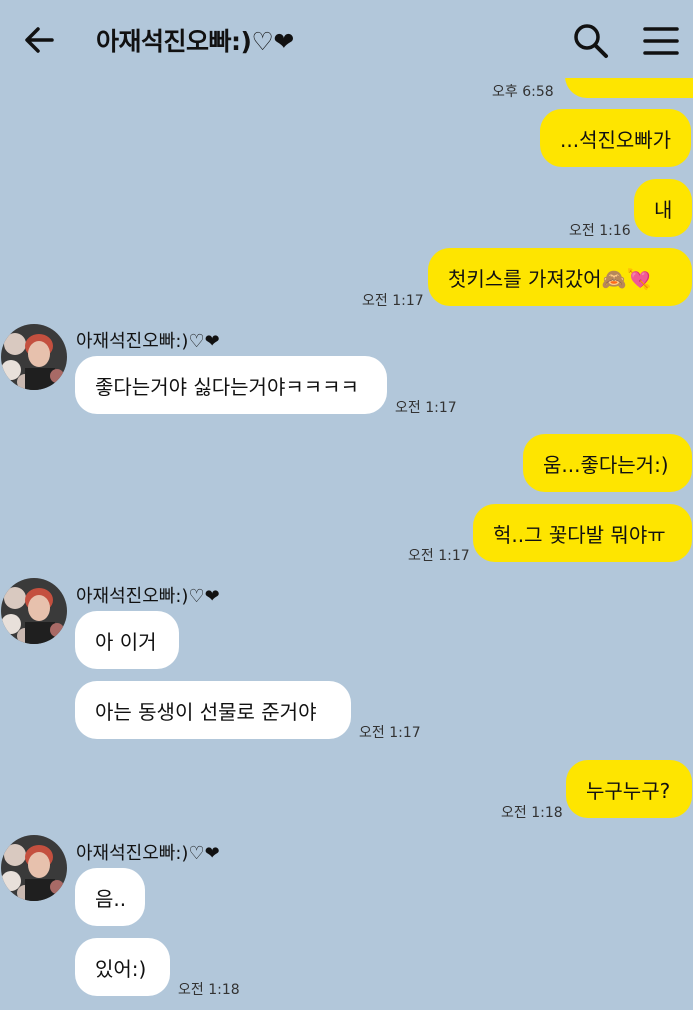  Describe the element at coordinates (346, 39) in the screenshot. I see `chat-header: 아재석진오빠:)♡❤` at that location.